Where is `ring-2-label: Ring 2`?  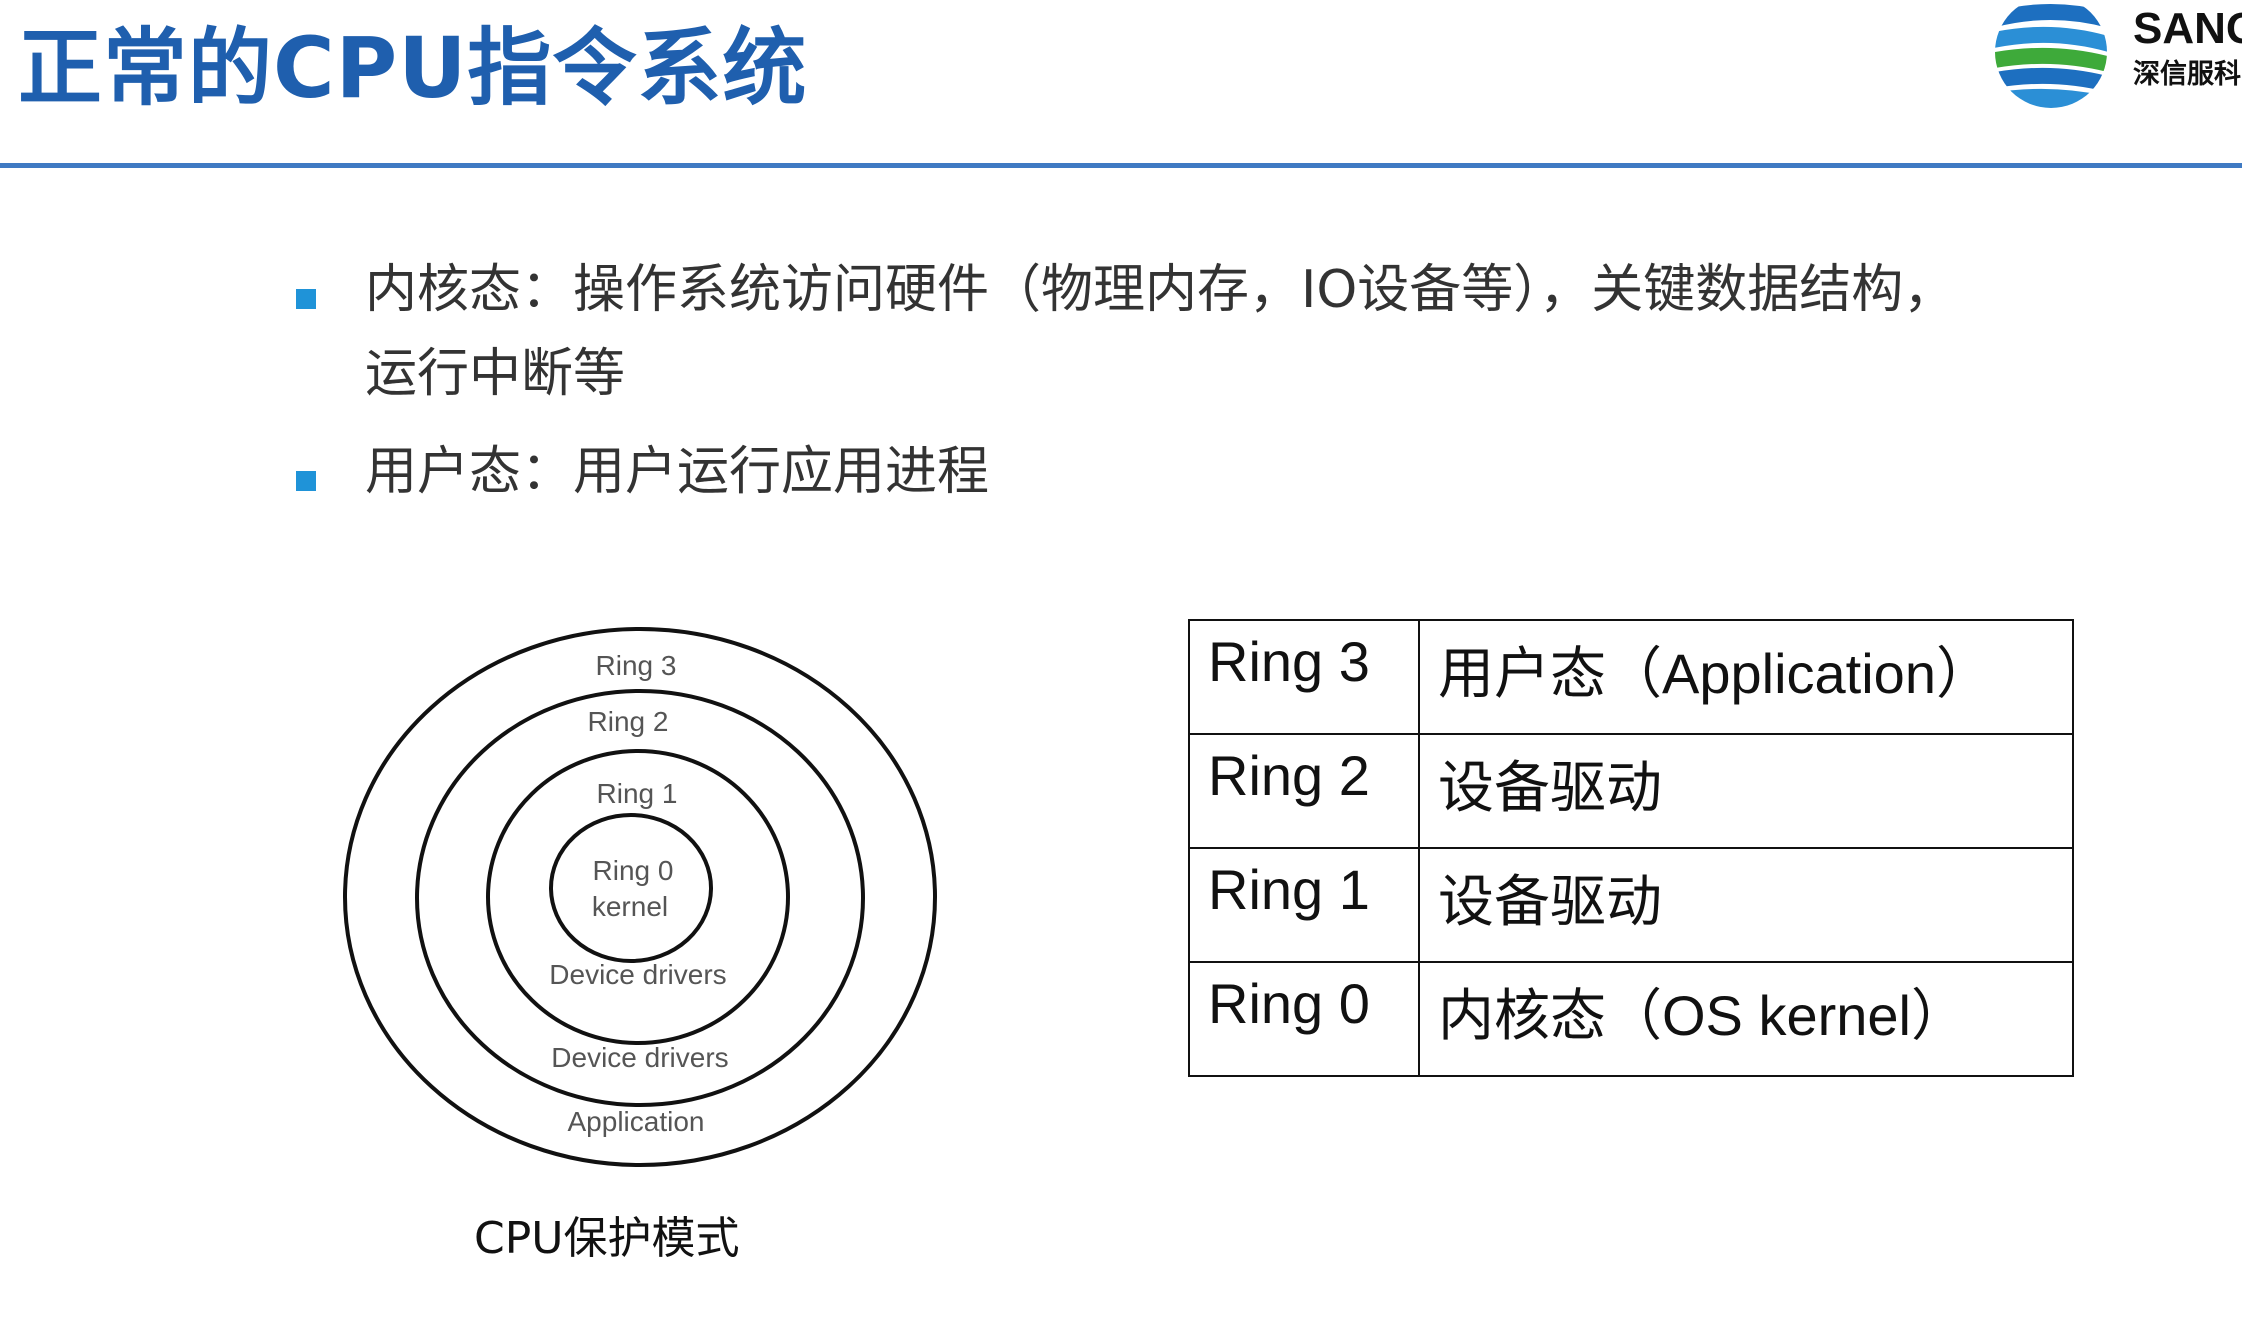
ring-2-label: Ring 2 is located at coordinates (628, 721).